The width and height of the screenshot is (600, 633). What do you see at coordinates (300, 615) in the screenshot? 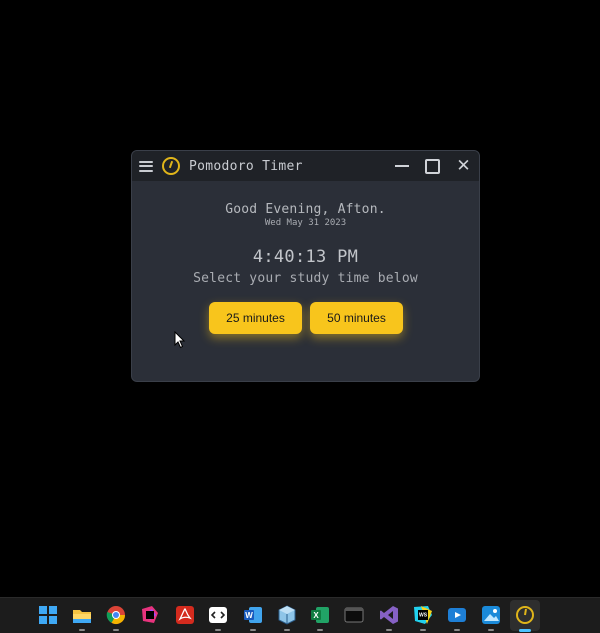
I see `taskbar: W X WS` at bounding box center [300, 615].